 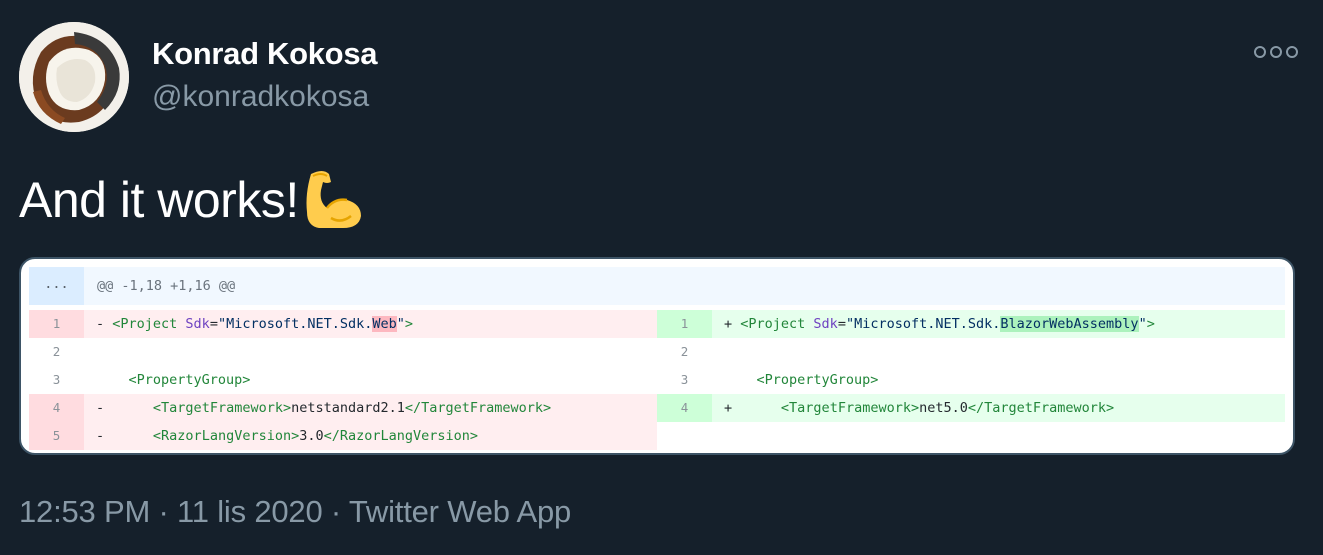 What do you see at coordinates (84, 511) in the screenshot?
I see `tweet-time: 12:53 PM` at bounding box center [84, 511].